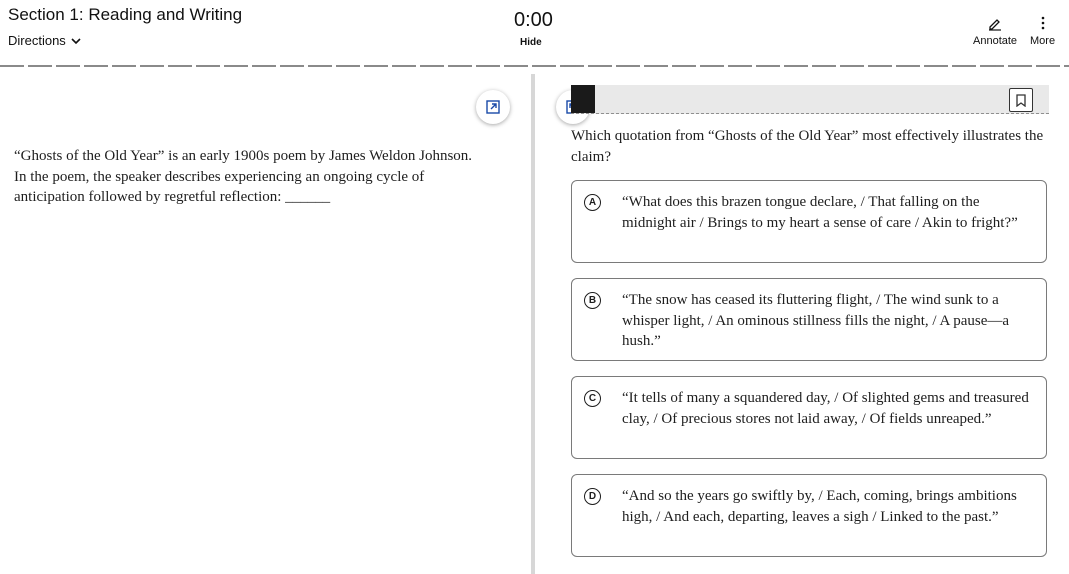  I want to click on question-header-bar, so click(810, 99).